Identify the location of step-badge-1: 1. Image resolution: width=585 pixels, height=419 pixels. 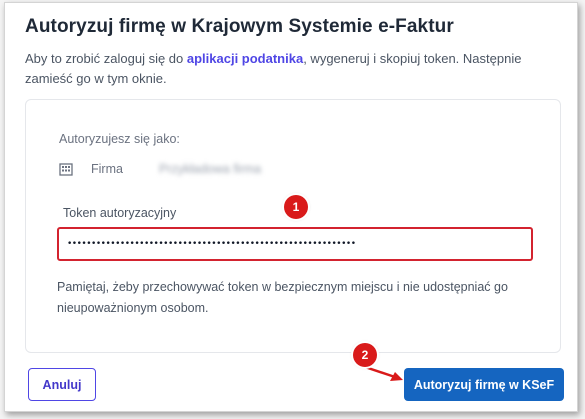
(296, 207).